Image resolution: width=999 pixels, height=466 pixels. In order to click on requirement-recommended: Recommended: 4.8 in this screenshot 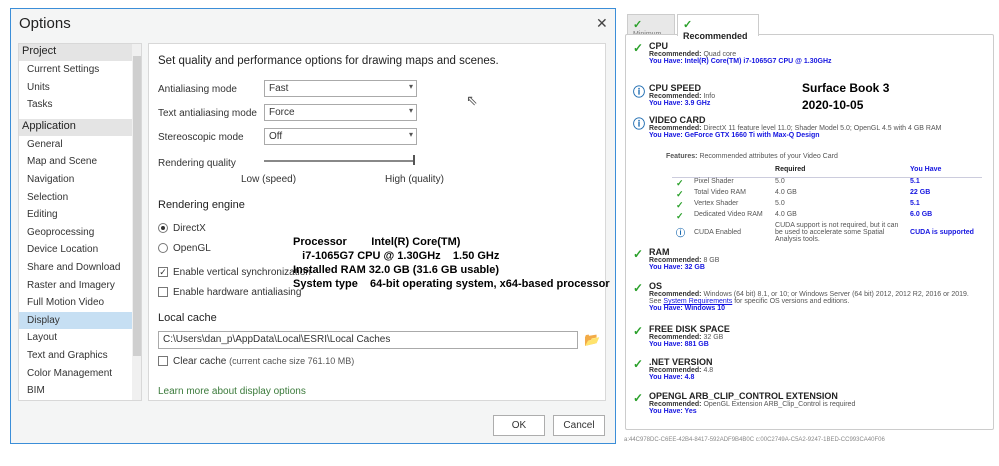, I will do `click(681, 370)`.